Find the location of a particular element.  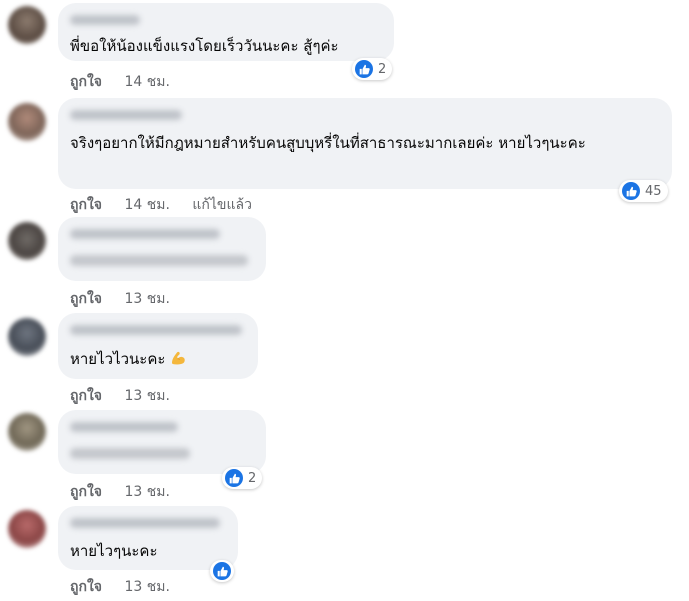

comment-bubble: หายไวไวนะคะ is located at coordinates (158, 346).